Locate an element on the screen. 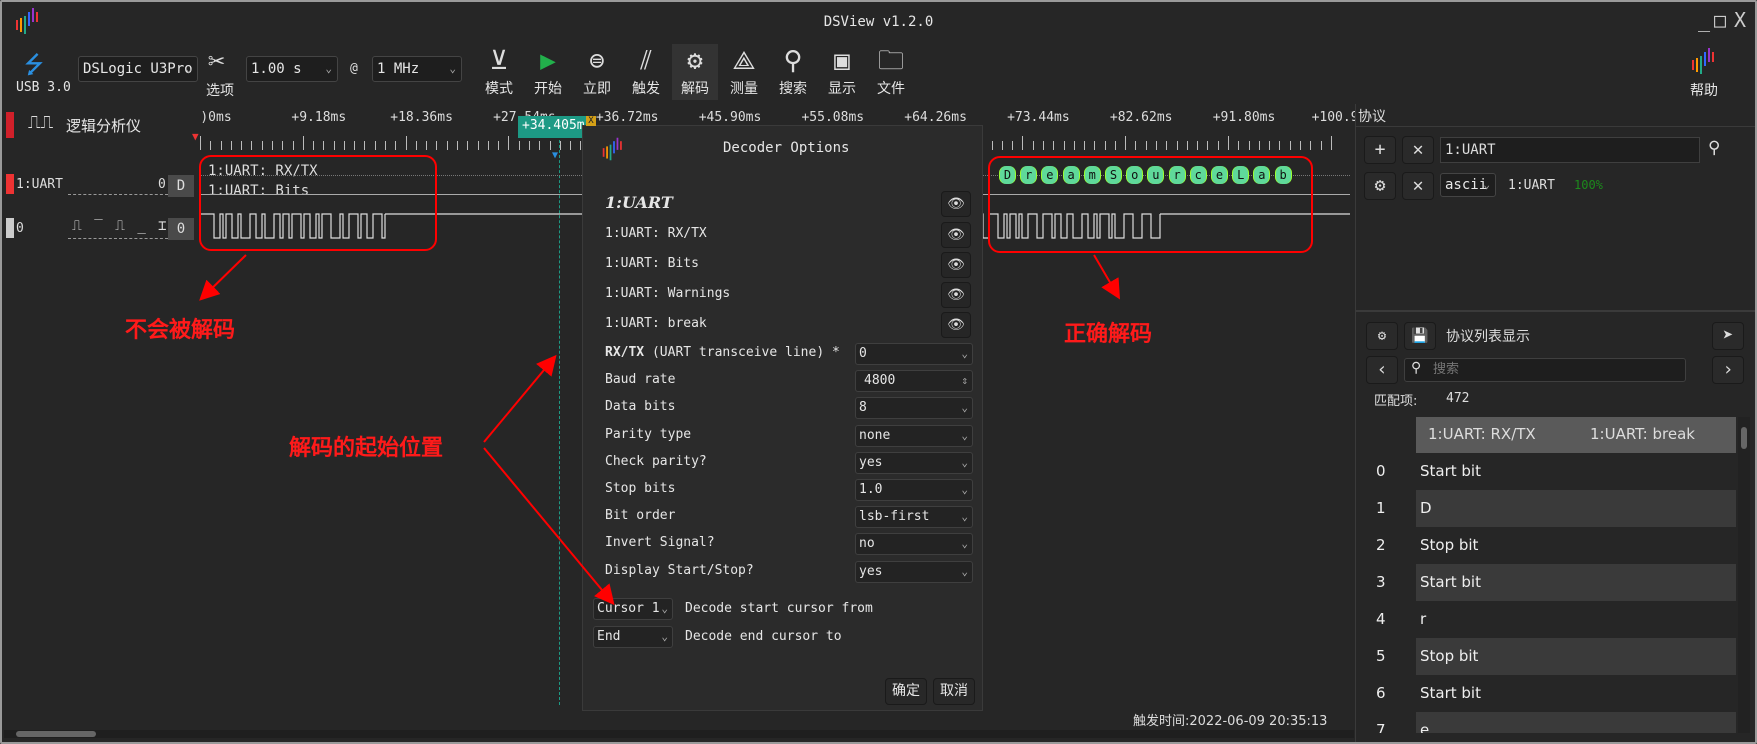 The width and height of the screenshot is (1757, 744). format-select: ascii ⌄ is located at coordinates (1468, 185).